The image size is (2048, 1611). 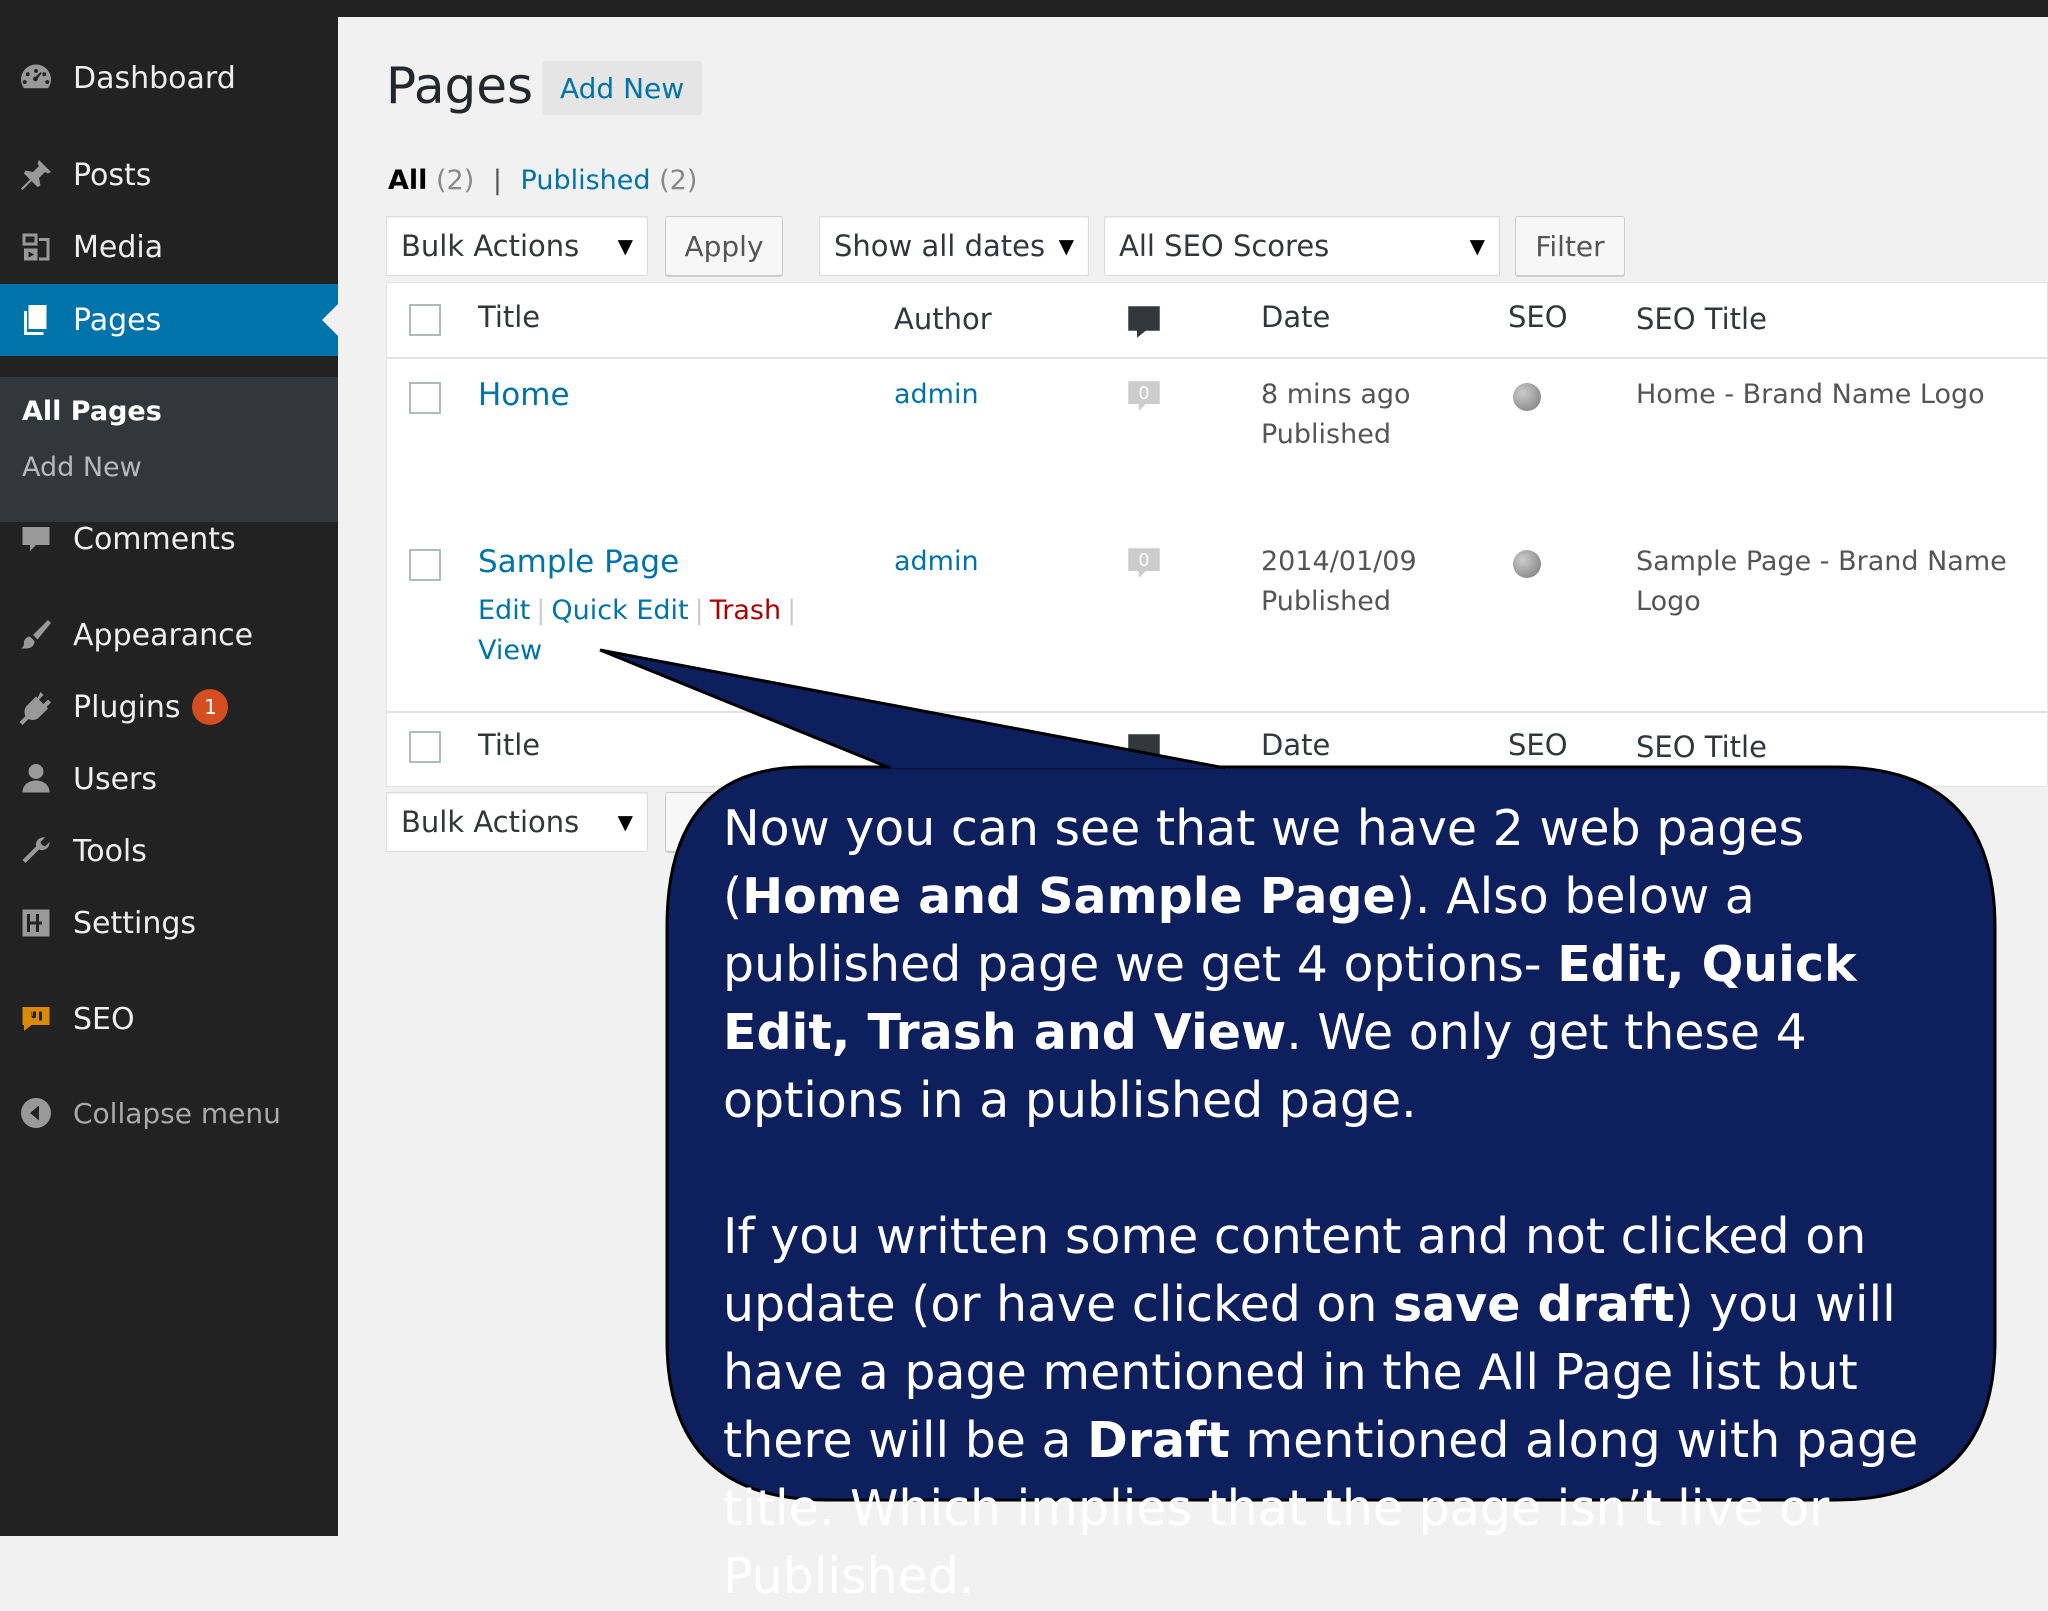 What do you see at coordinates (1527, 564) in the screenshot?
I see `seo-score-indicator` at bounding box center [1527, 564].